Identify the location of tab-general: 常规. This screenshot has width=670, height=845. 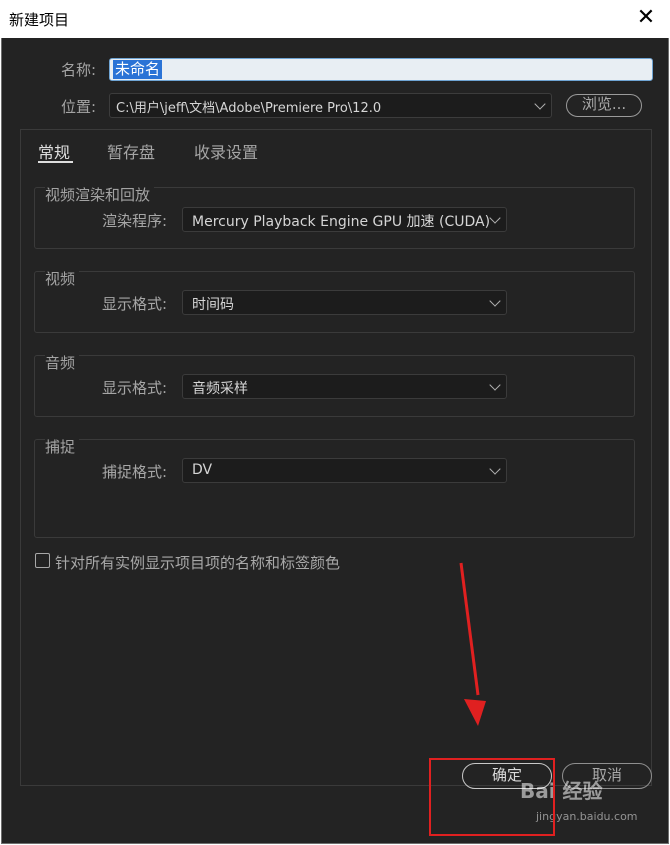
(54, 151).